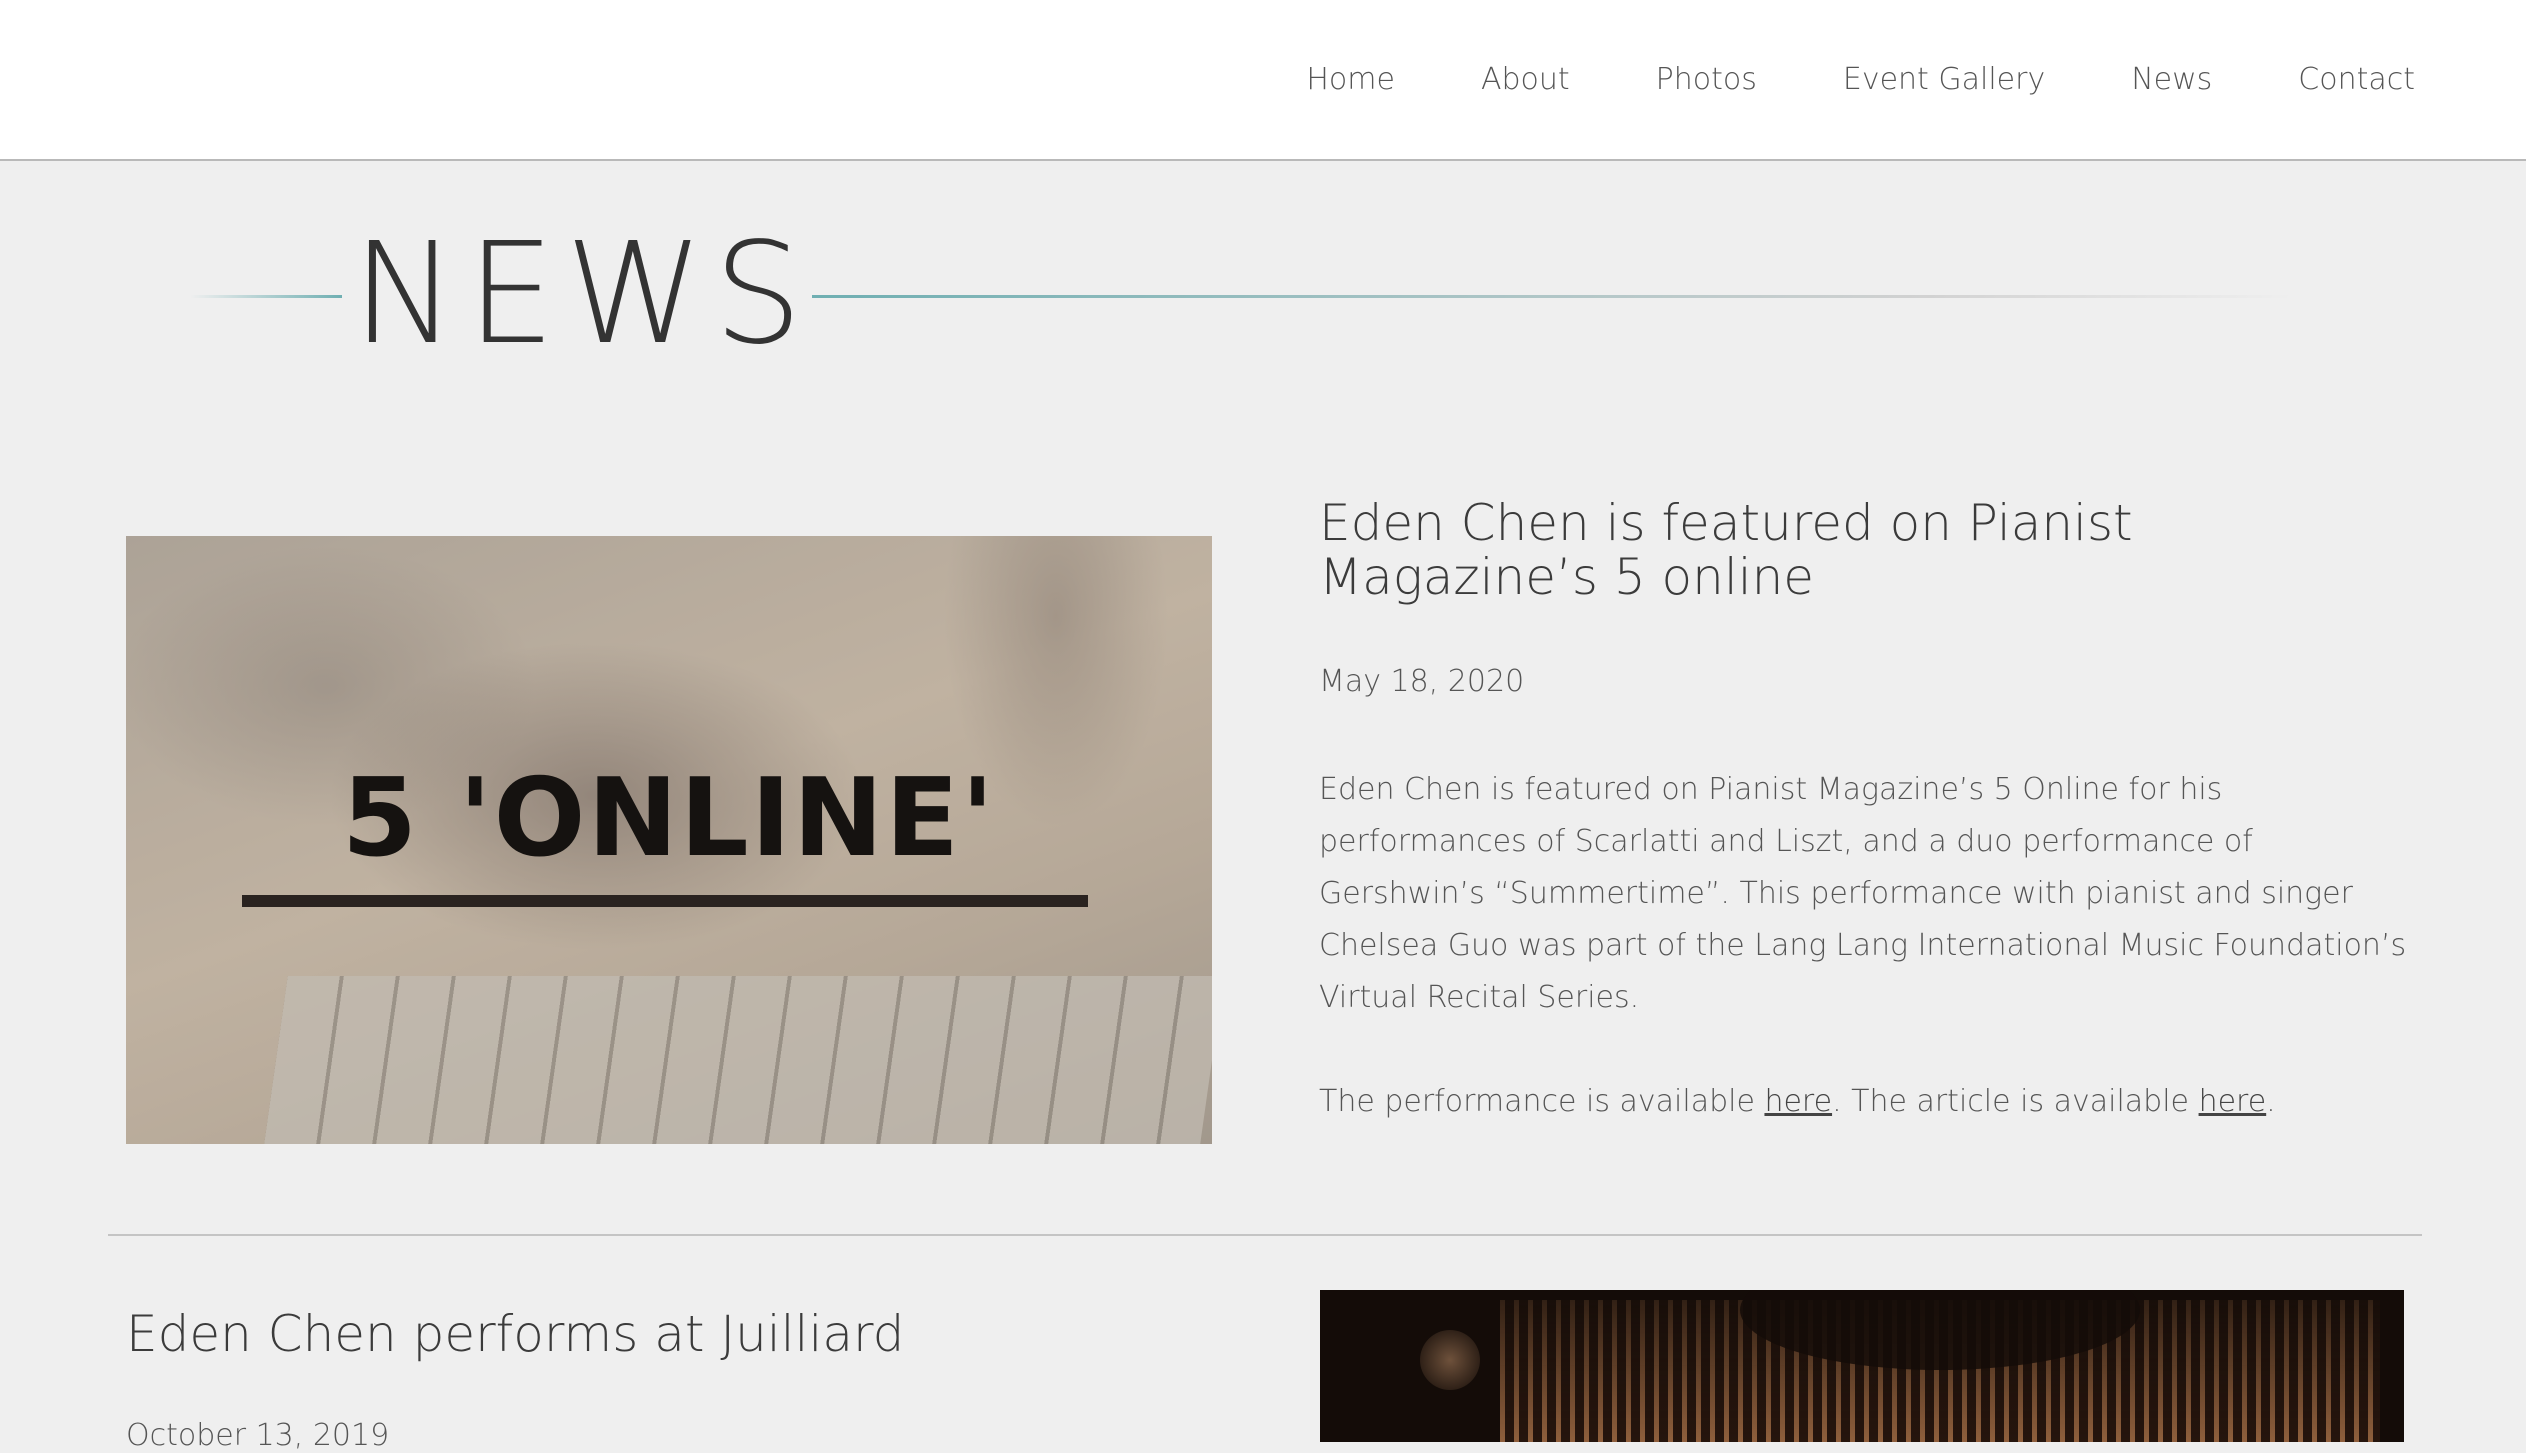 This screenshot has height=1453, width=2526. I want to click on post-2-date: October 13, 2019, so click(258, 1435).